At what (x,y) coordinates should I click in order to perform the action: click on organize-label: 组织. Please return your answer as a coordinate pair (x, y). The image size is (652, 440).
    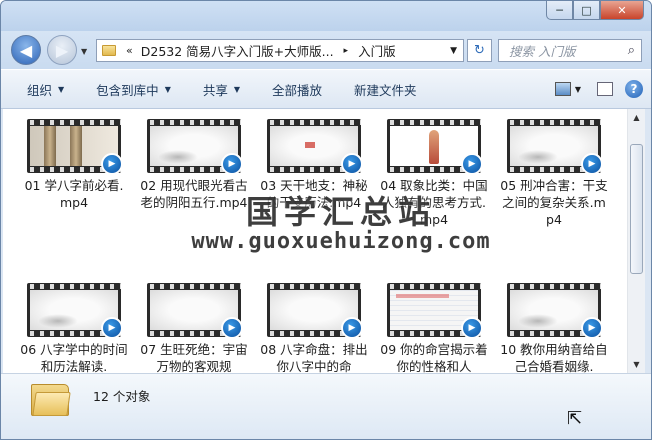
    Looking at the image, I should click on (40, 90).